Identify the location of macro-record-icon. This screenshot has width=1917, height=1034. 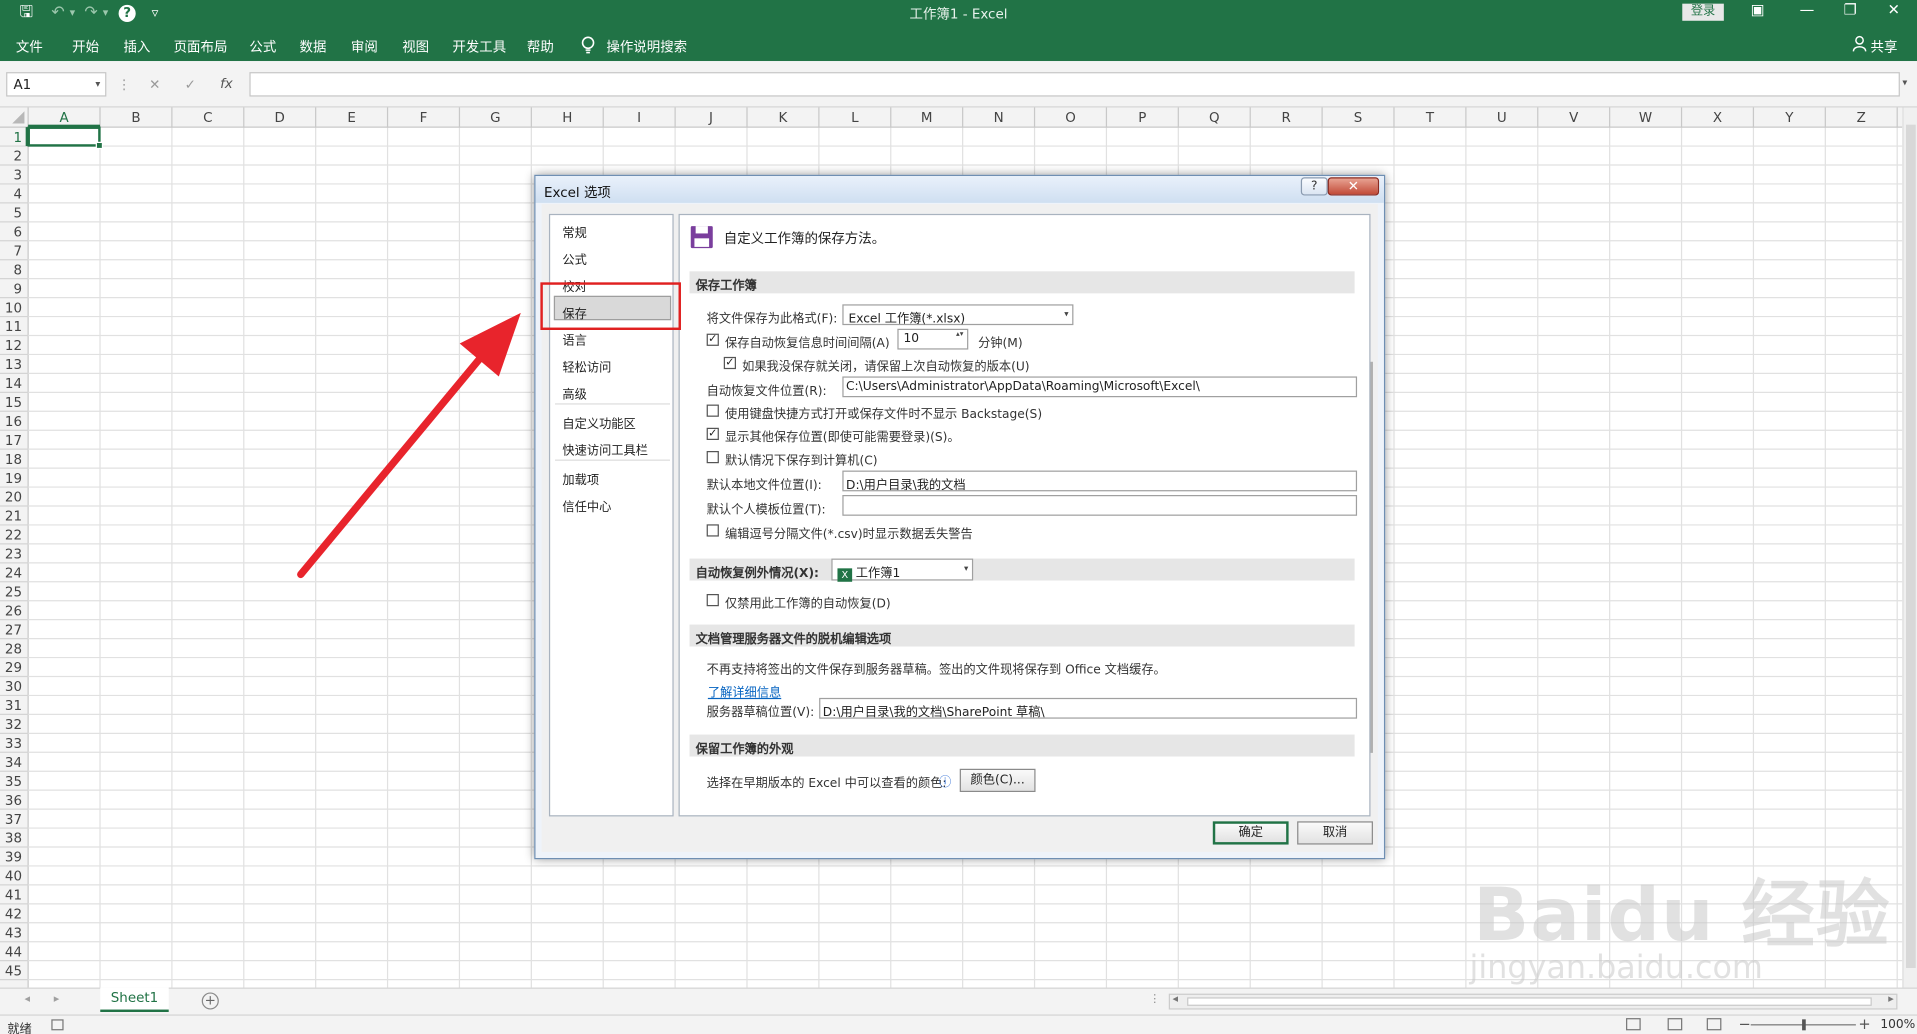
(57, 1025).